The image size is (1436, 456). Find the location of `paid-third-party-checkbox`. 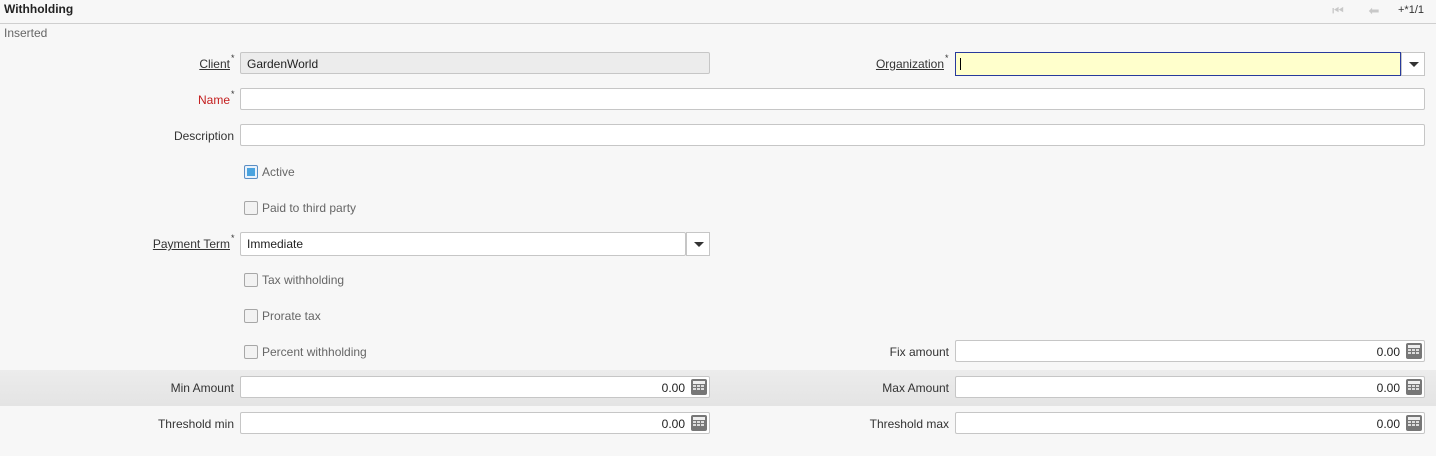

paid-third-party-checkbox is located at coordinates (251, 208).